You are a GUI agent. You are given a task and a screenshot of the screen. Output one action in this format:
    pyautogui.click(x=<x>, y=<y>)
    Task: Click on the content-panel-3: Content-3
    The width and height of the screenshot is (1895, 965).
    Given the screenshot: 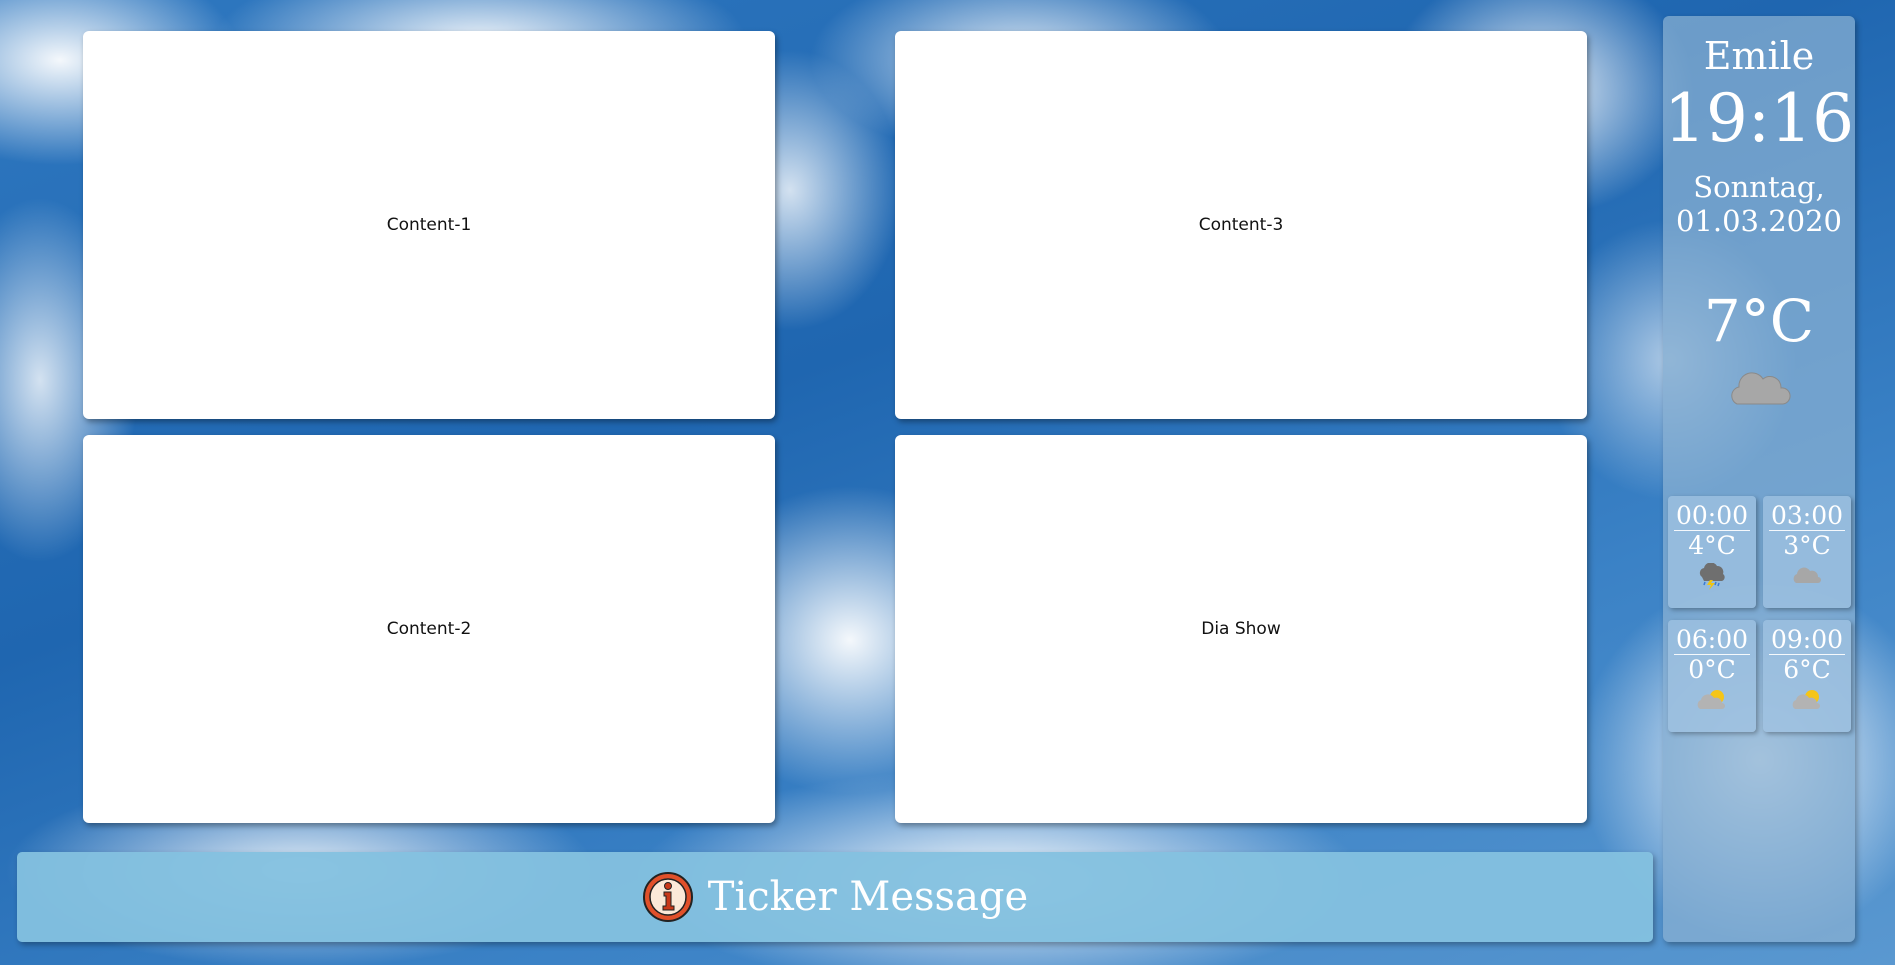 What is the action you would take?
    pyautogui.click(x=1241, y=225)
    